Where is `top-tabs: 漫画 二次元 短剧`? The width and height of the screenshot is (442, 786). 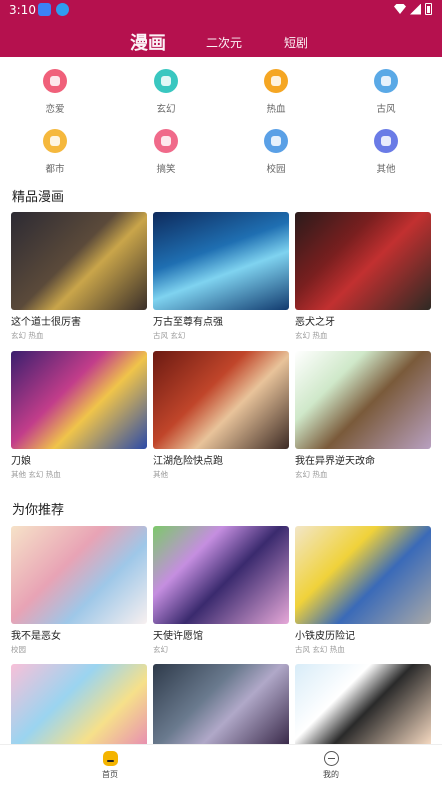
top-tabs: 漫画 二次元 短剧 is located at coordinates (221, 40).